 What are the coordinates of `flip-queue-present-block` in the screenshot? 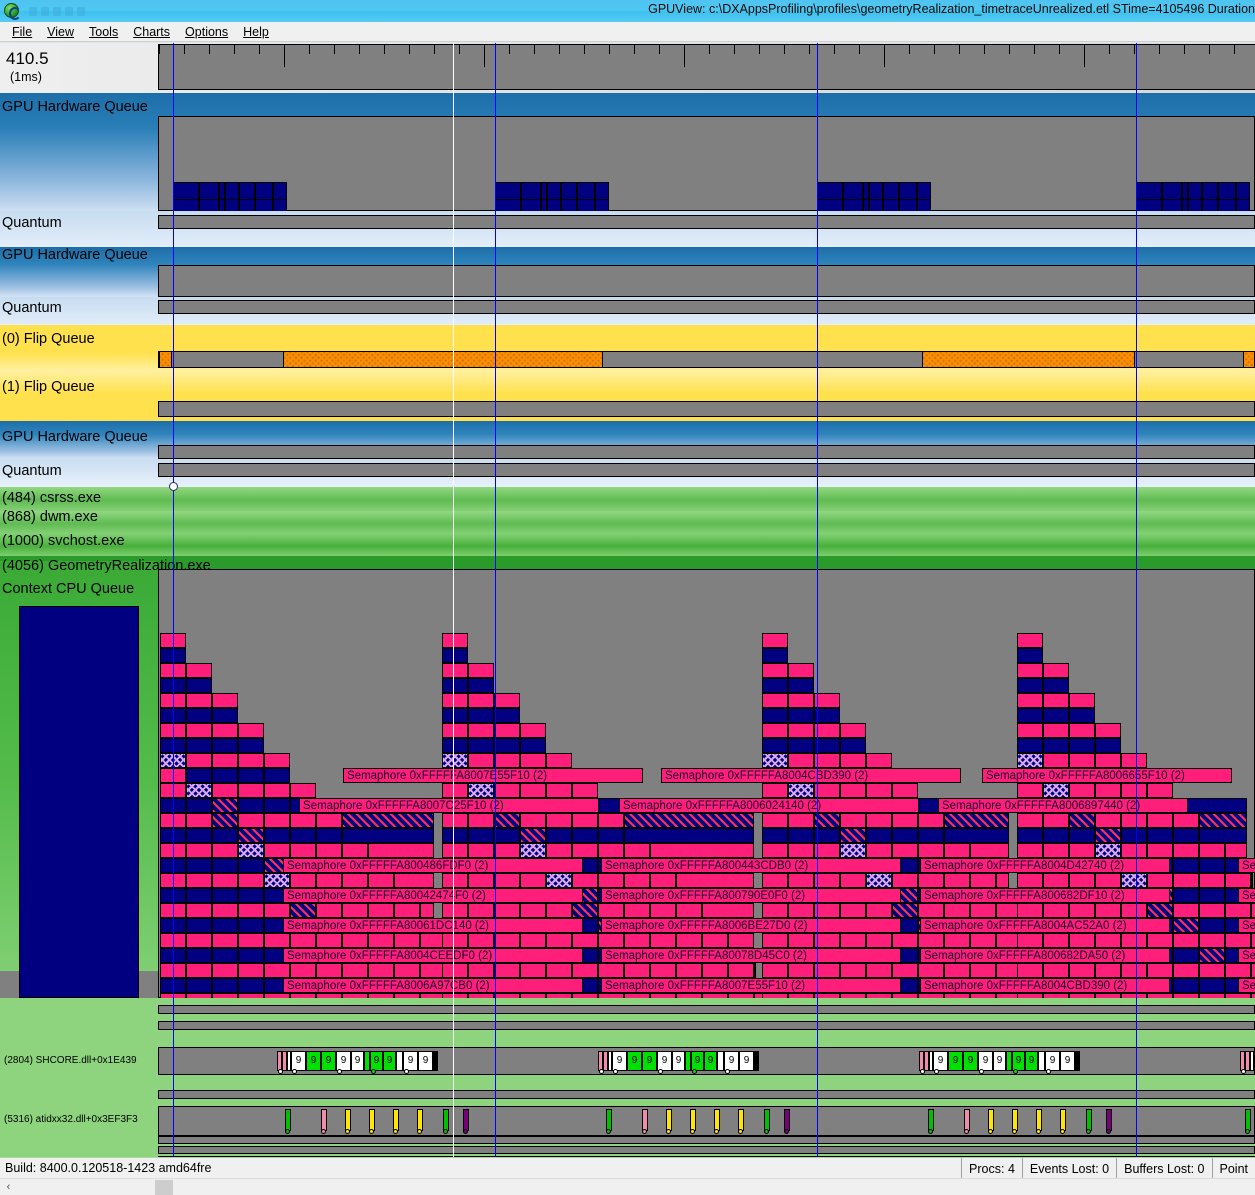 It's located at (443, 359).